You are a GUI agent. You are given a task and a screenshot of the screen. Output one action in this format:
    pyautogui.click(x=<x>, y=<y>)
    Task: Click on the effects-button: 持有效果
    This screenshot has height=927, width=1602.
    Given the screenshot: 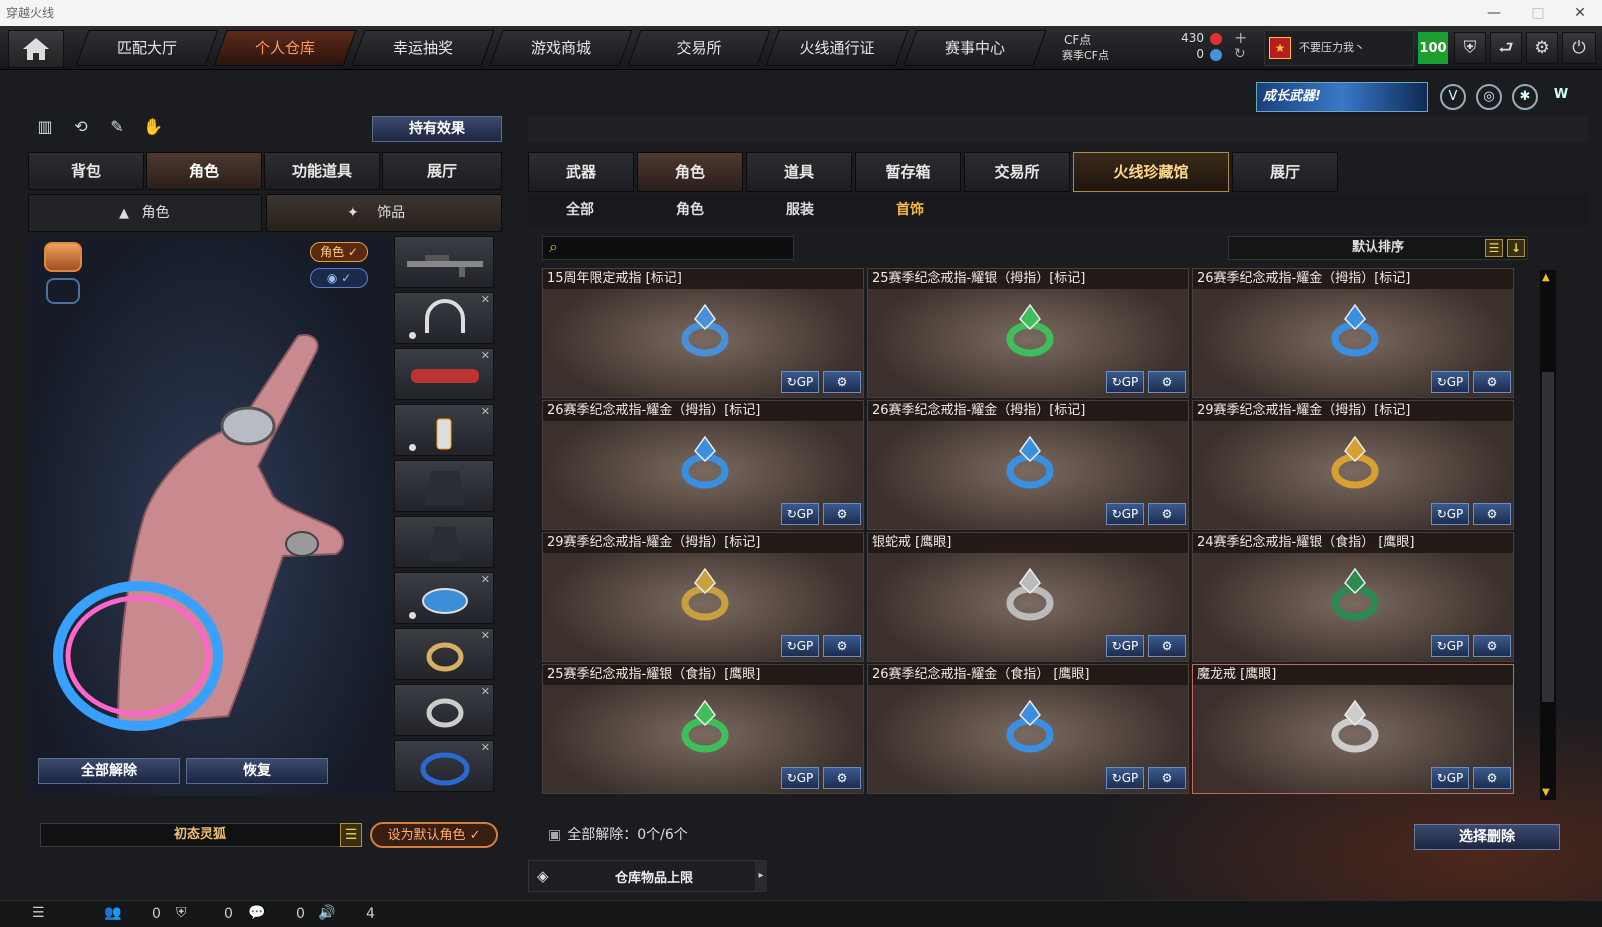 What is the action you would take?
    pyautogui.click(x=437, y=129)
    